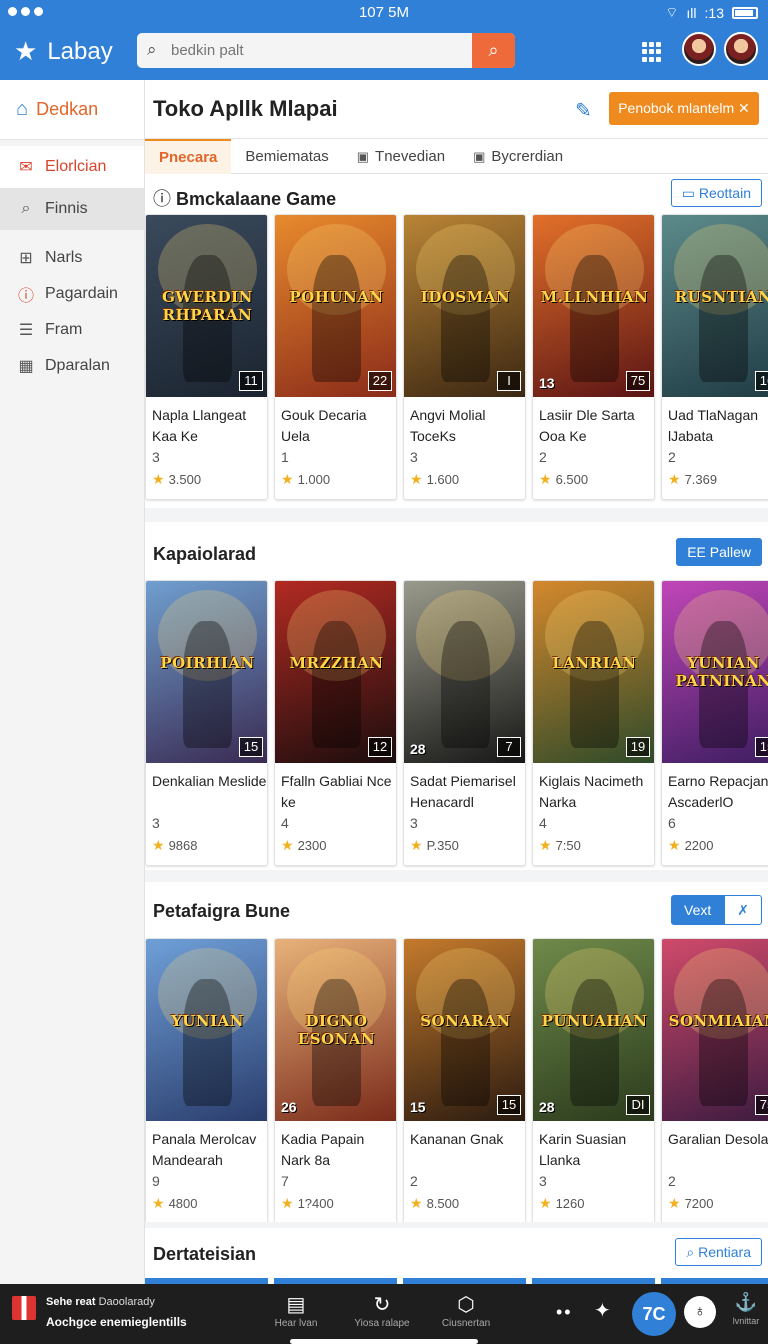  Describe the element at coordinates (72, 330) in the screenshot. I see `sidebar-item-fram: ☰ Fram` at that location.